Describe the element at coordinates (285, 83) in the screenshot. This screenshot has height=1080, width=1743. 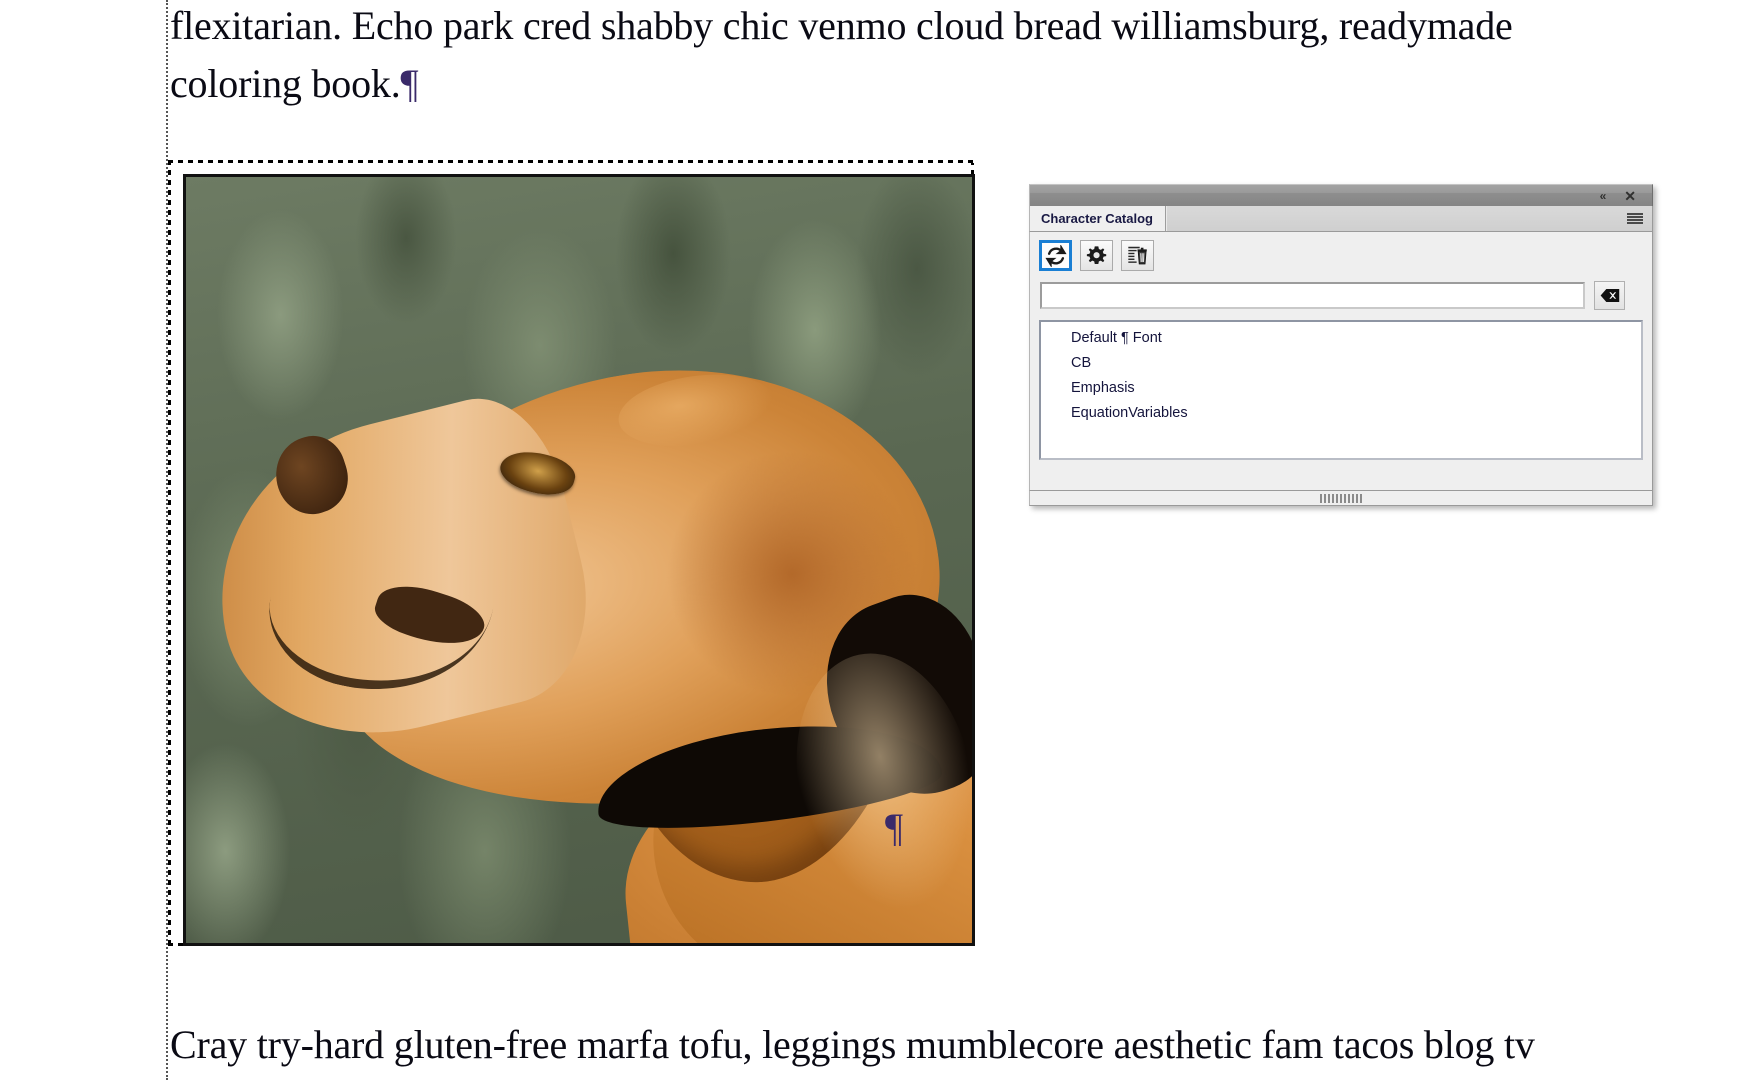
I see `paragraph-top-line2-text: coloring book.` at that location.